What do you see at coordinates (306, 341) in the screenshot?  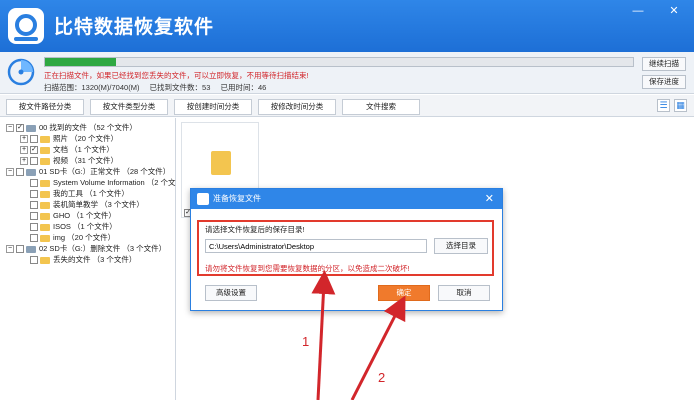 I see `arrow-1-label: 1` at bounding box center [306, 341].